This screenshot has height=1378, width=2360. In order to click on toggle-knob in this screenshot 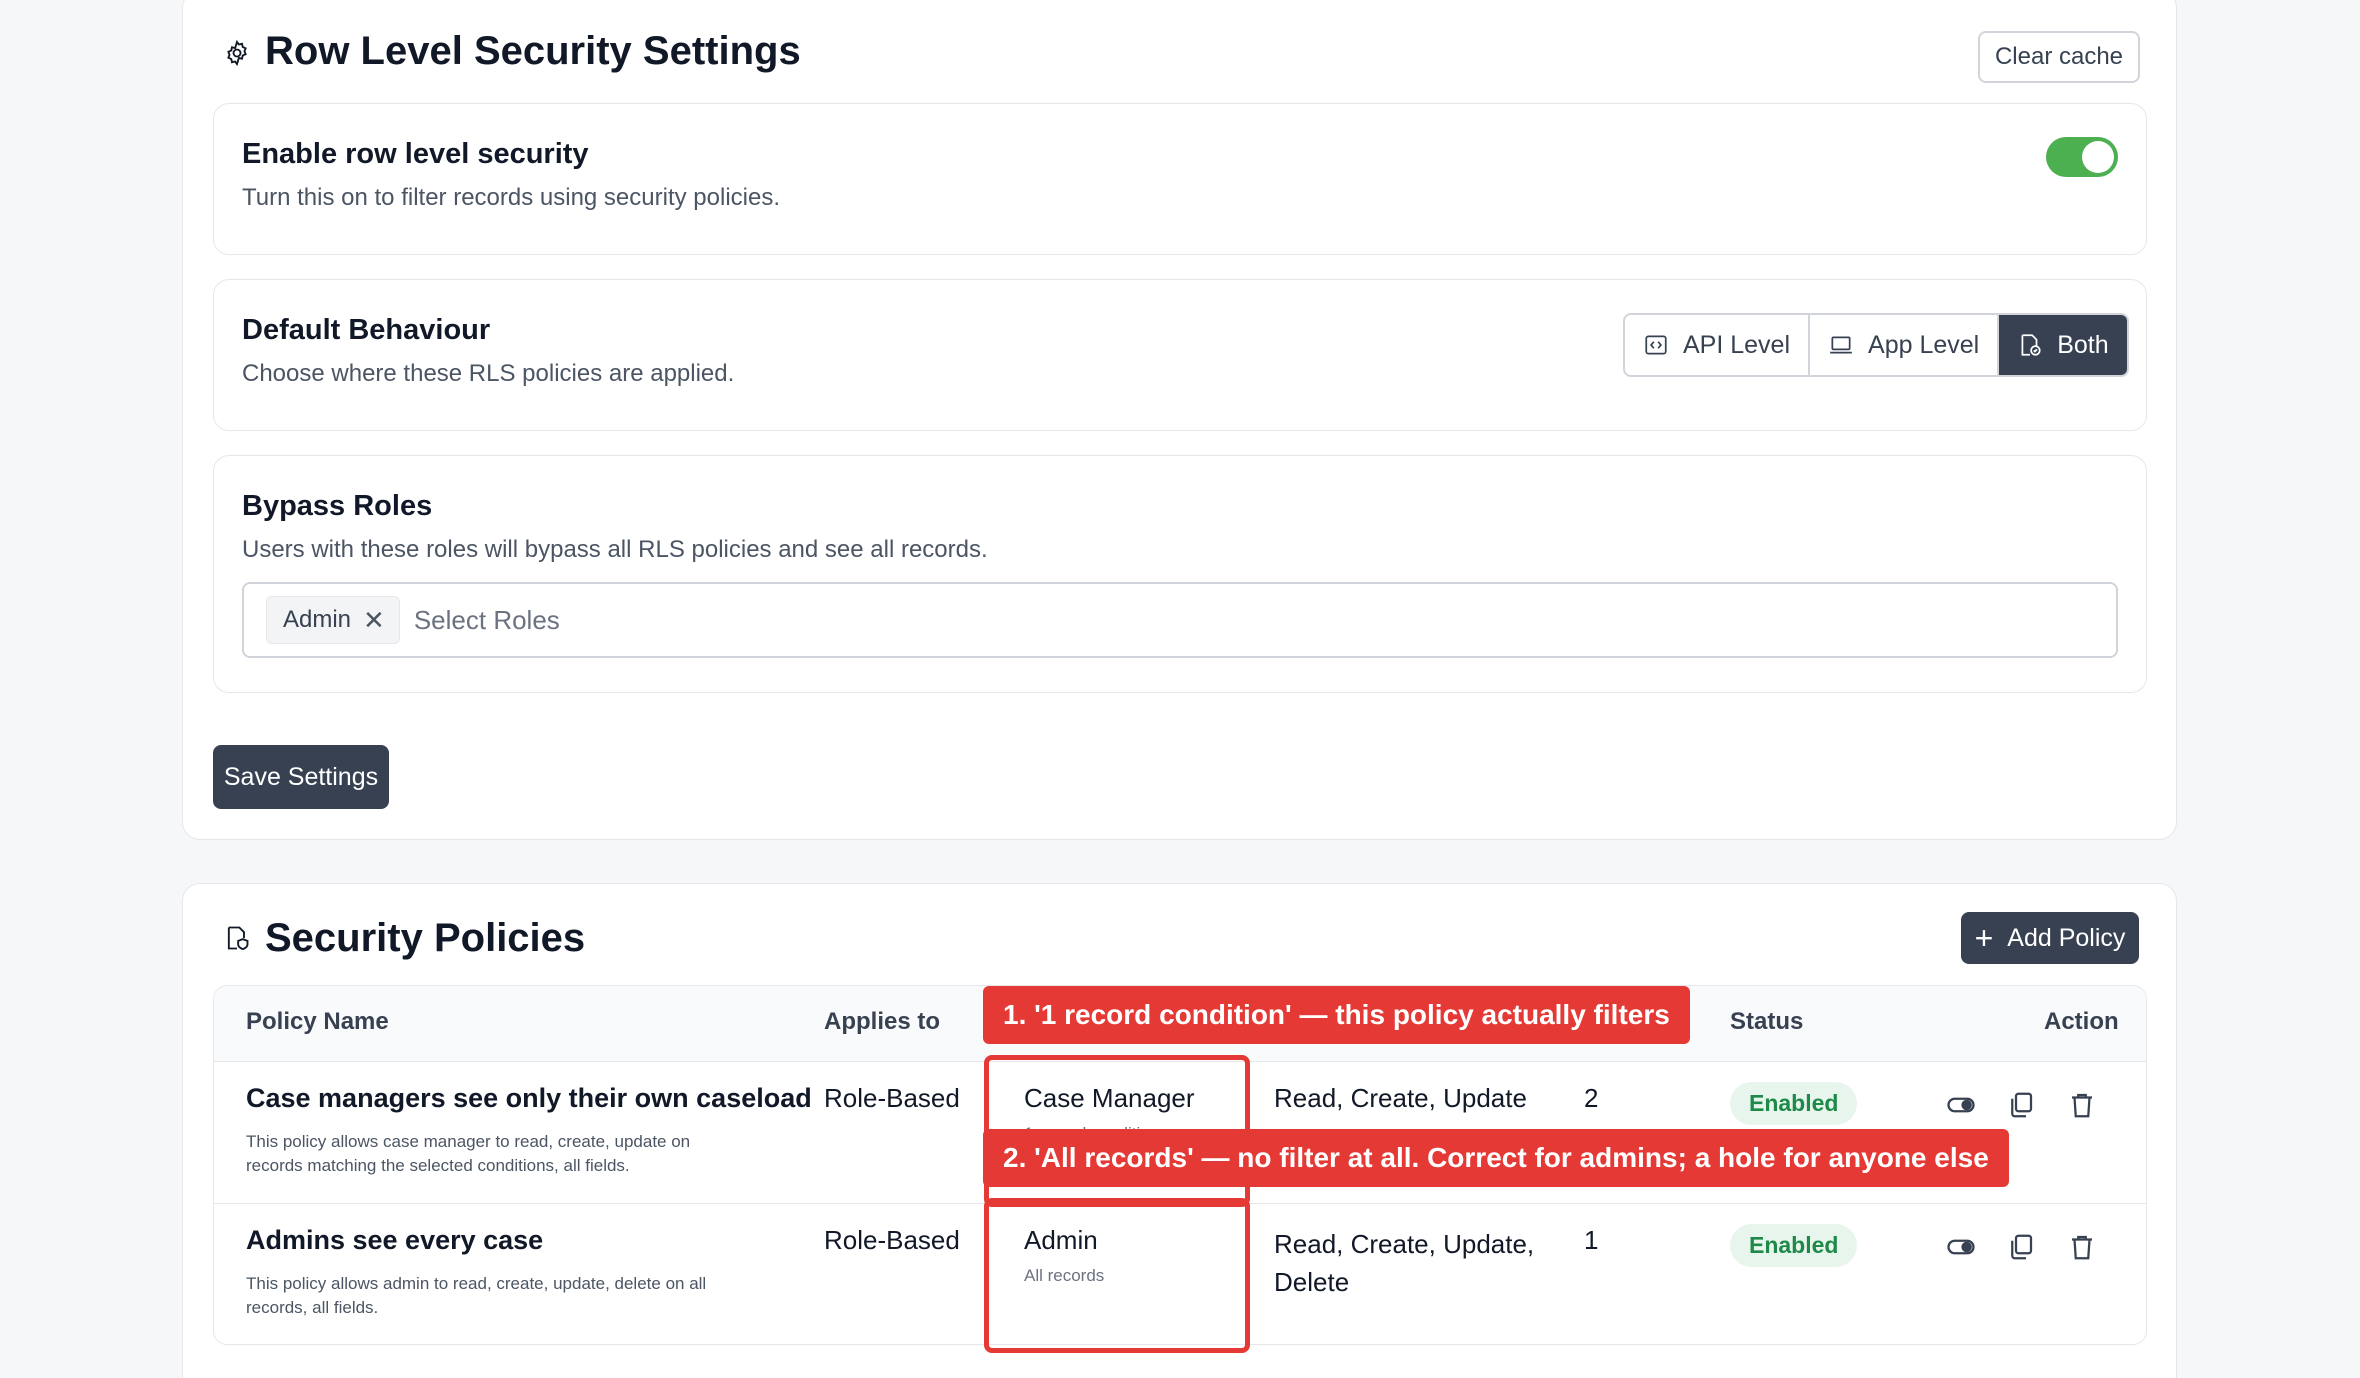, I will do `click(2098, 157)`.